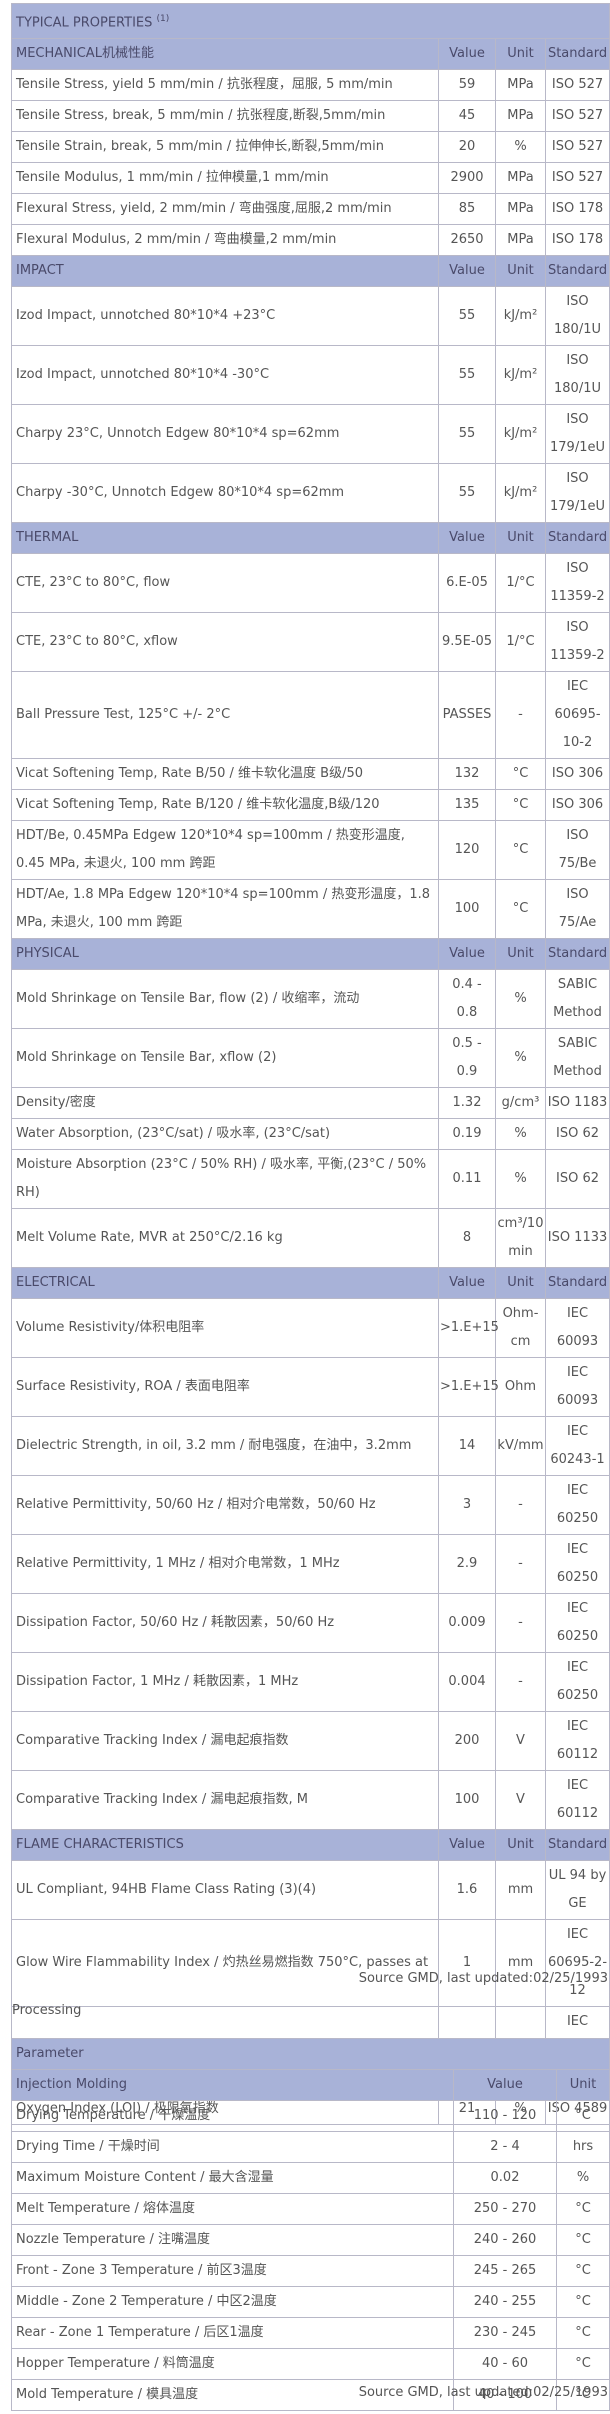  What do you see at coordinates (520, 954) in the screenshot?
I see `col-header-unit: Unit` at bounding box center [520, 954].